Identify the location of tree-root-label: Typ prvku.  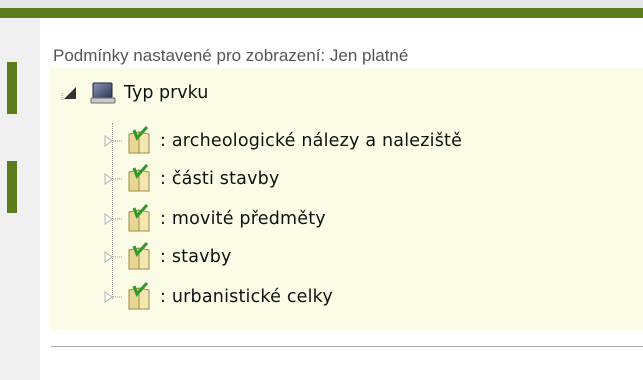
(166, 93).